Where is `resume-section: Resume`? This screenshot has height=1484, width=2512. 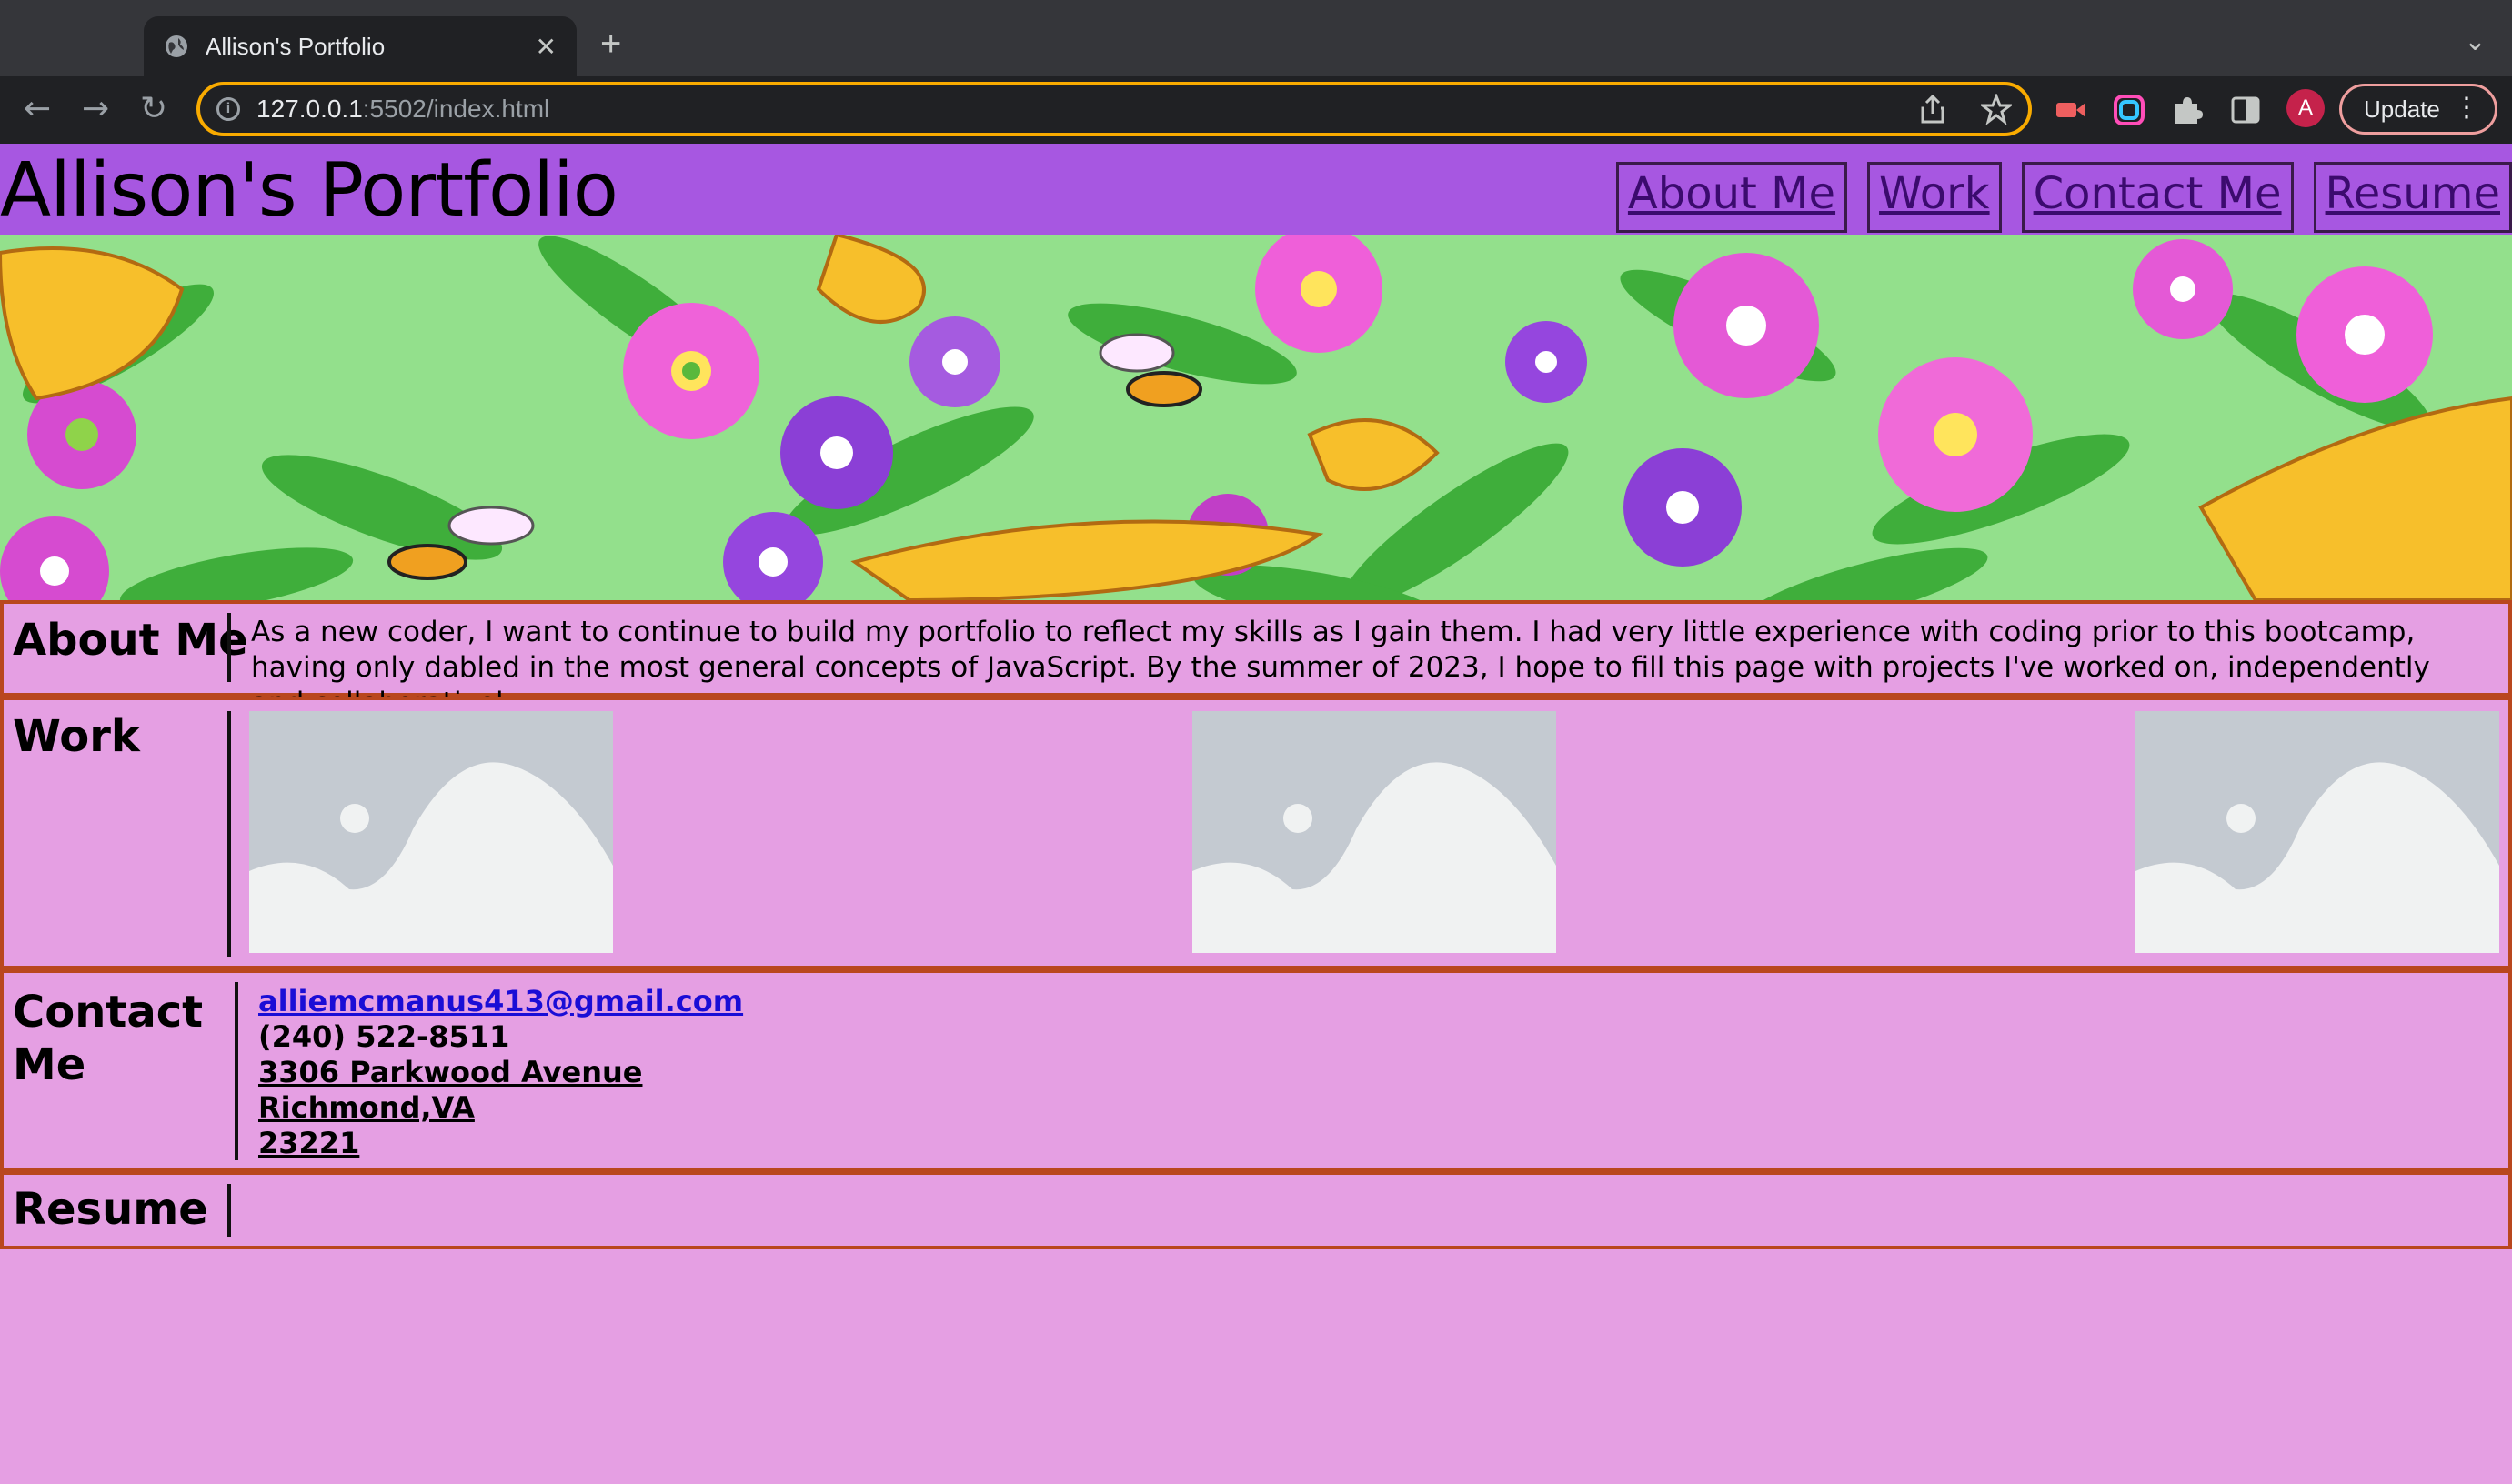
resume-section: Resume is located at coordinates (1256, 1210).